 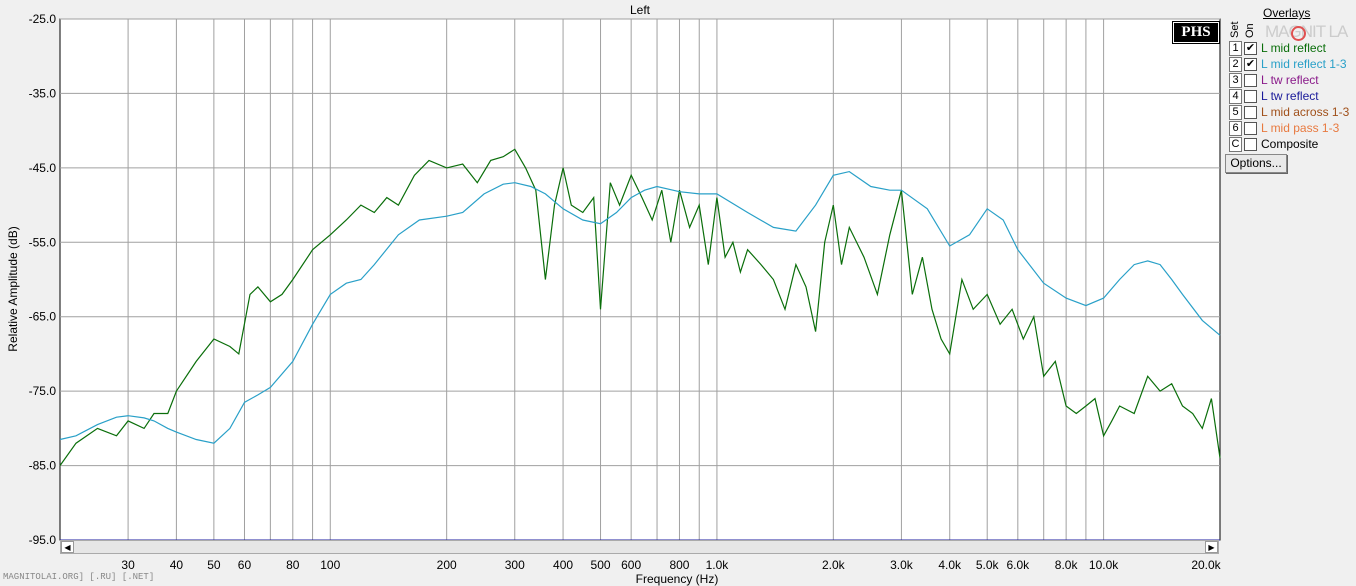 I want to click on overlay-label: L mid across 1-3, so click(x=1305, y=112).